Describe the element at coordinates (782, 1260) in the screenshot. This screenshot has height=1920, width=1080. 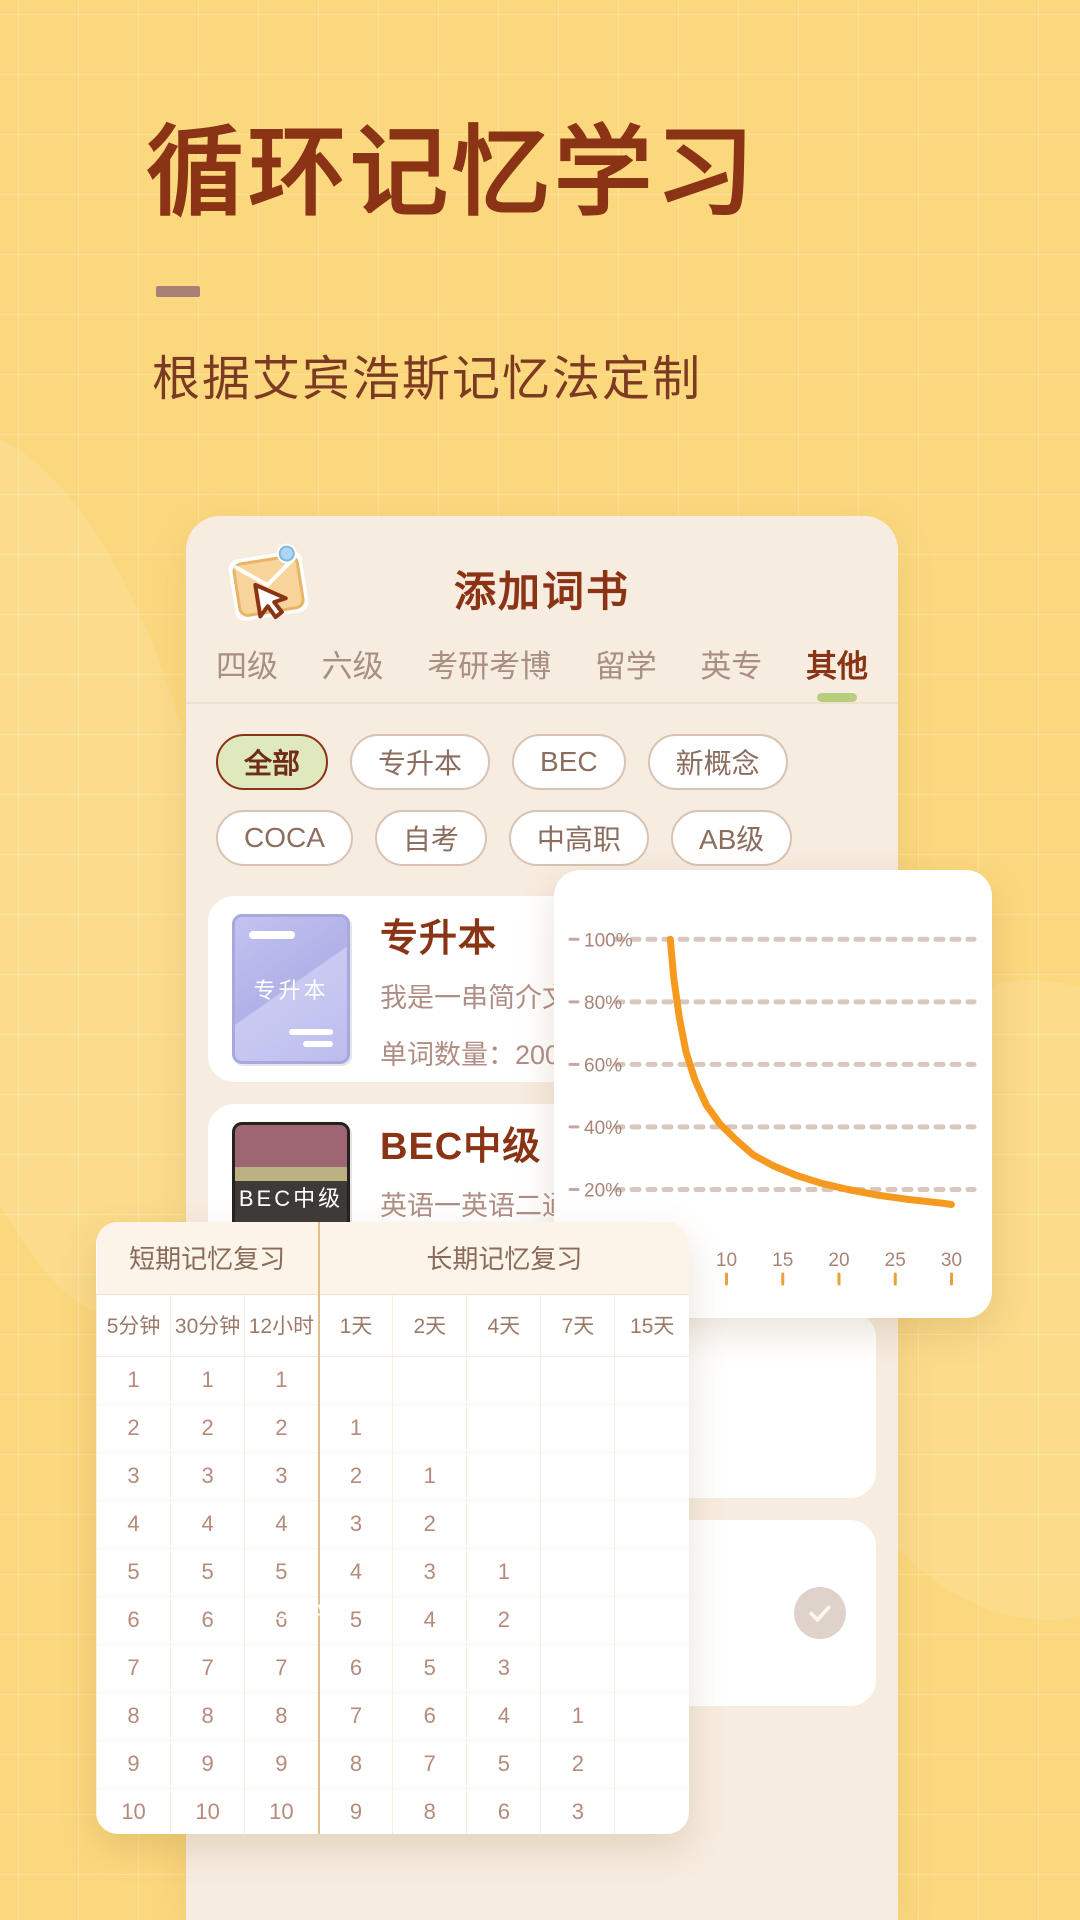
I see `x-tick-label: 15` at that location.